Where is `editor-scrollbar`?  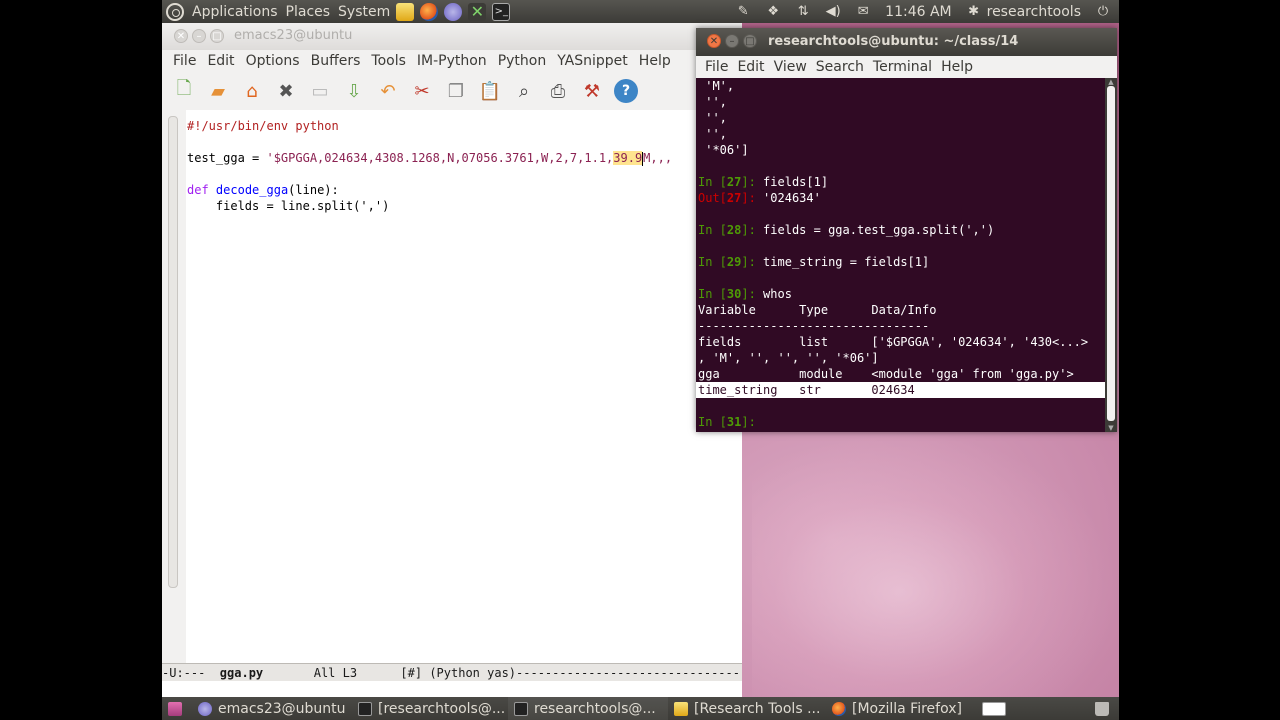
editor-scrollbar is located at coordinates (172, 386).